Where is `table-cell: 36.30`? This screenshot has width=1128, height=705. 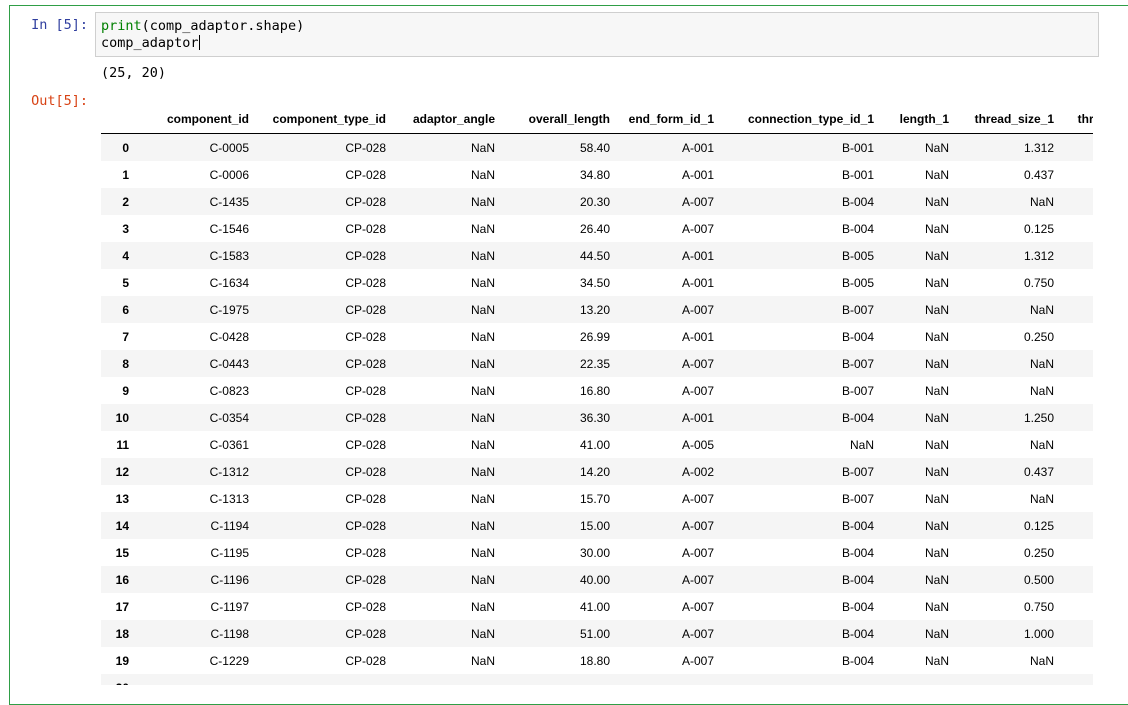 table-cell: 36.30 is located at coordinates (594, 417).